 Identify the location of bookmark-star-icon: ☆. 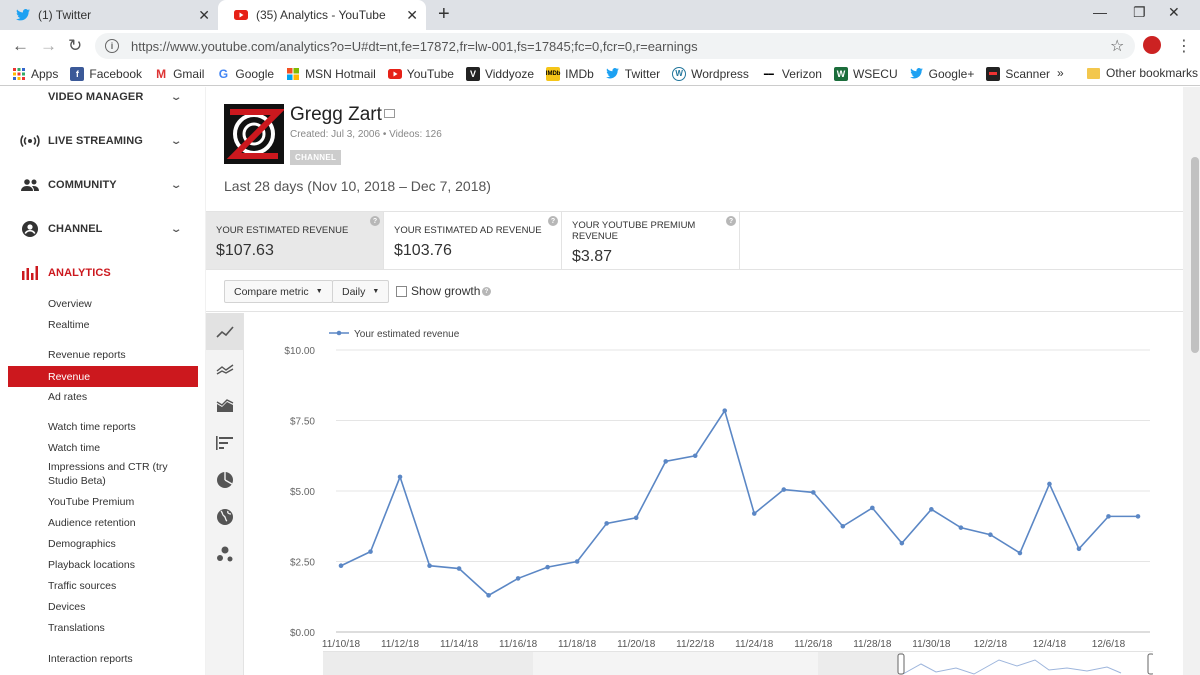
(1117, 46).